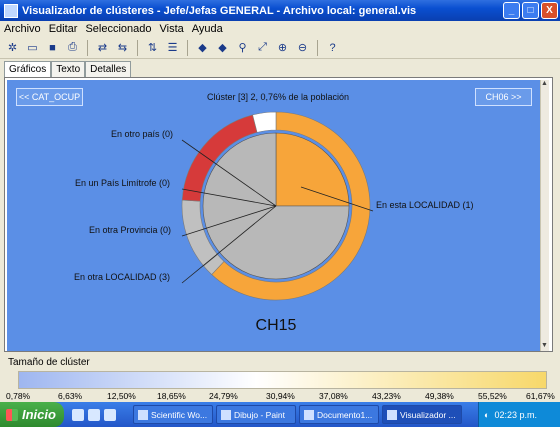 Image resolution: width=560 pixels, height=427 pixels. I want to click on tick-label: 6,63%, so click(70, 396).